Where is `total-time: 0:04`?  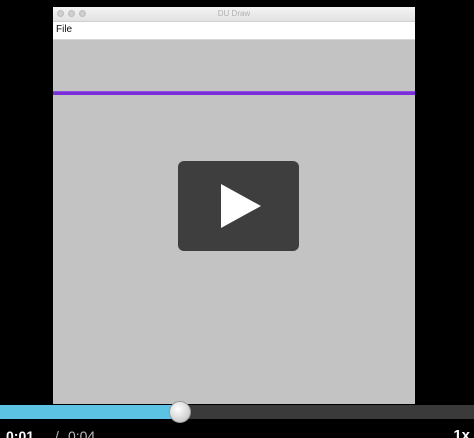
total-time: 0:04 is located at coordinates (82, 433).